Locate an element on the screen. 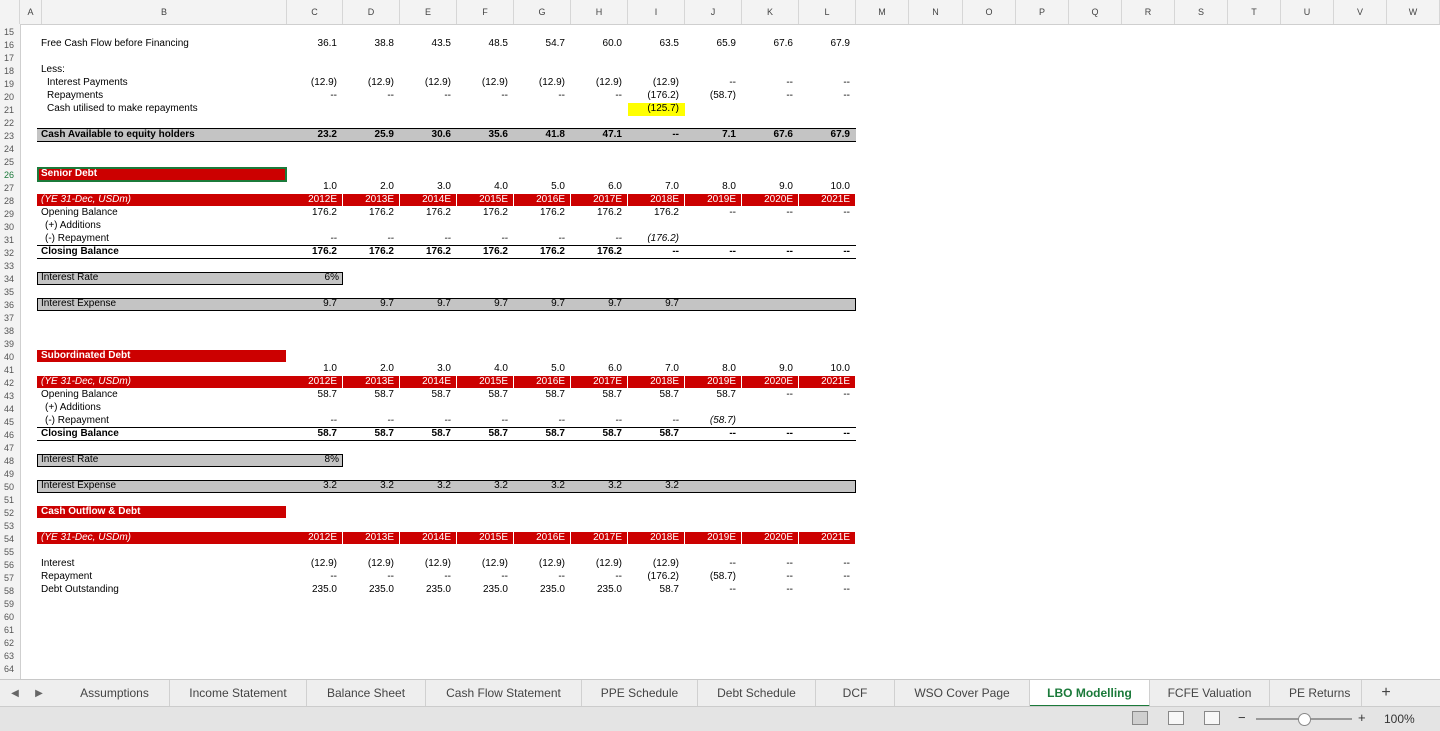  row-header-21: 21 is located at coordinates (10, 110).